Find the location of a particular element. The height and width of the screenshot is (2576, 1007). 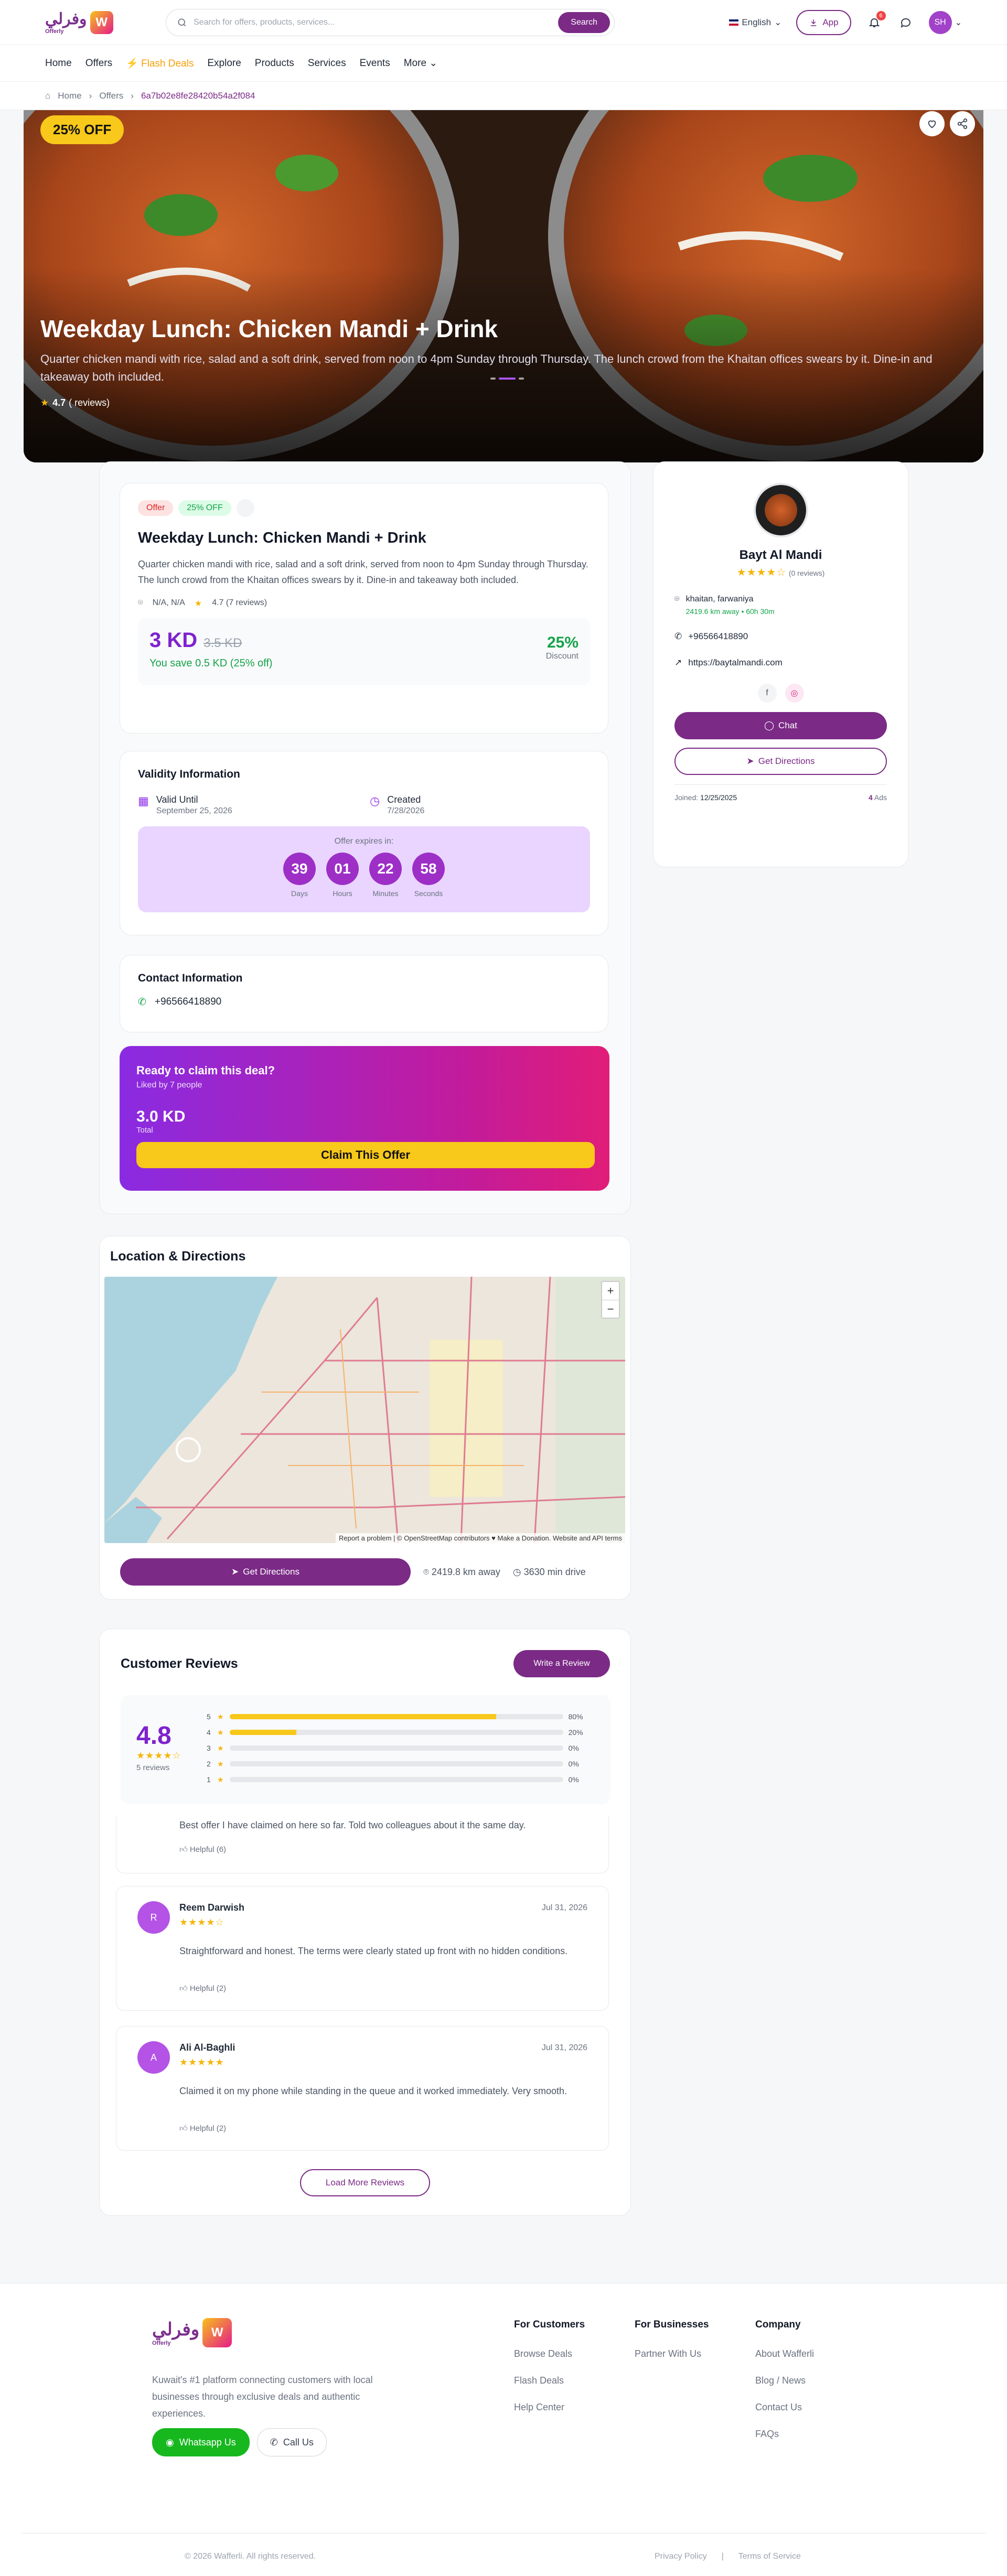

footer-link: Flash Deals is located at coordinates (550, 2380).